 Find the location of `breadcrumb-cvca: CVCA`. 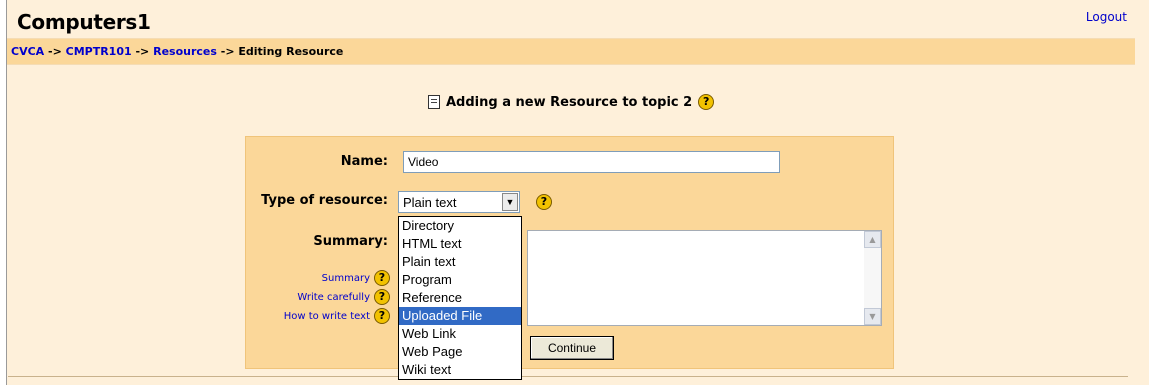

breadcrumb-cvca: CVCA is located at coordinates (27, 51).